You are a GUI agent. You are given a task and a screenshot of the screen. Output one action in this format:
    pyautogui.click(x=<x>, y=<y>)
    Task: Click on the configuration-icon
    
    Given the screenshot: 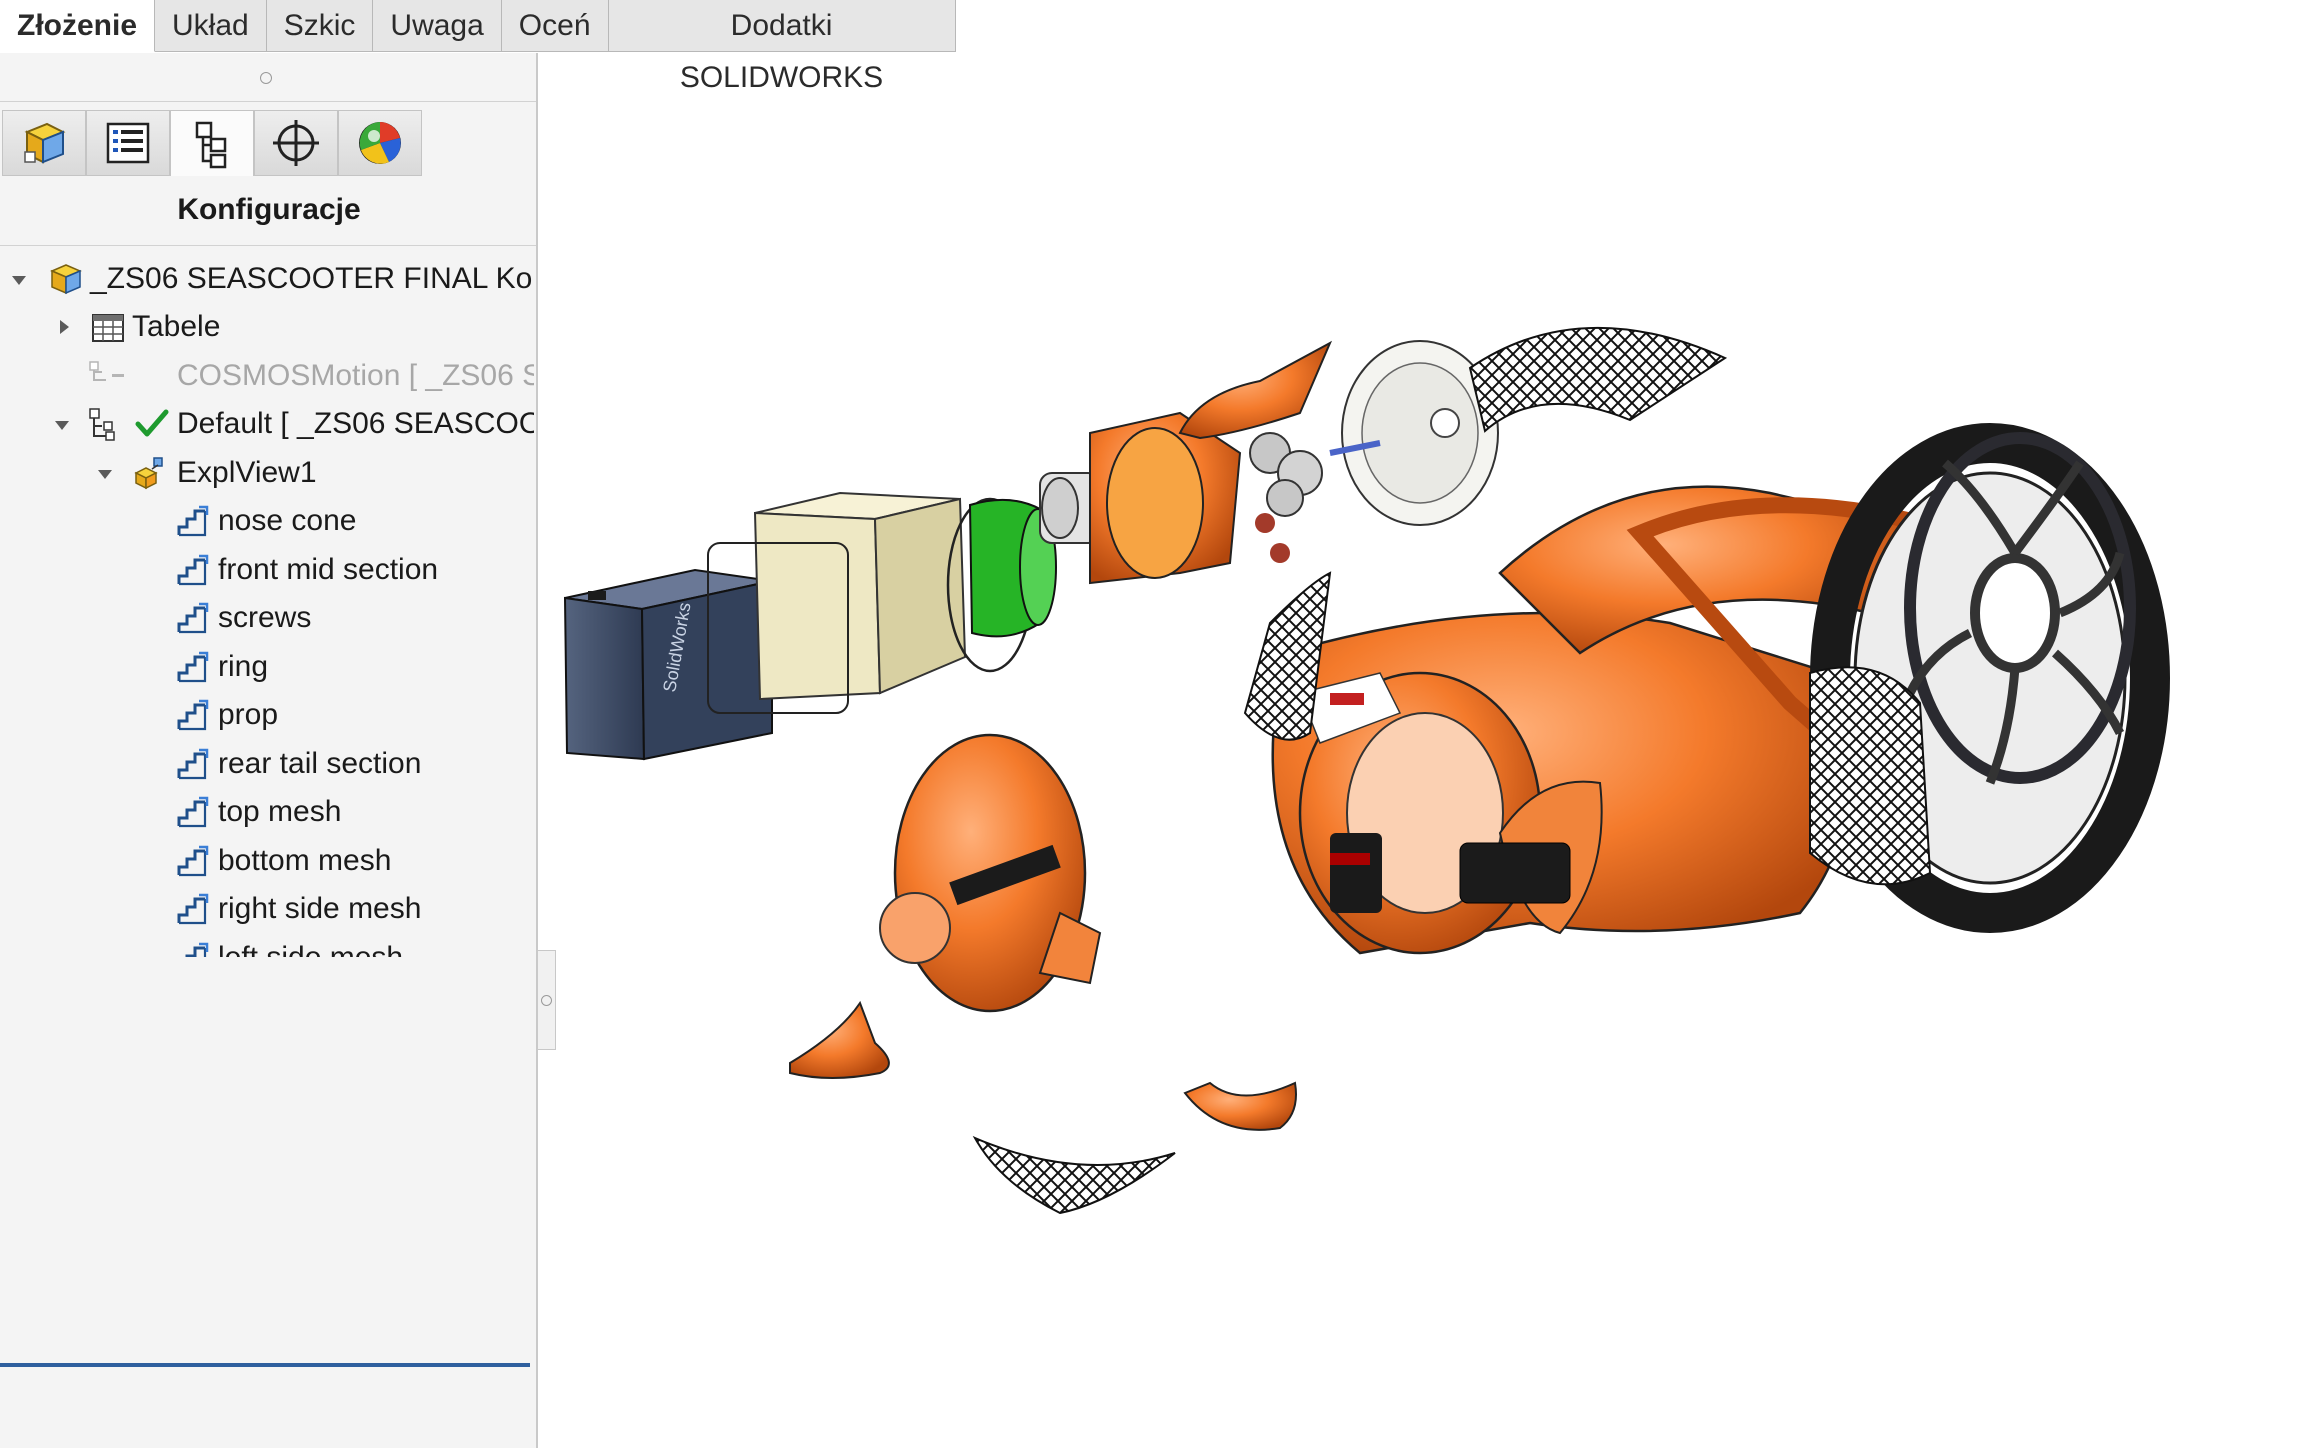 What is the action you would take?
    pyautogui.click(x=102, y=424)
    